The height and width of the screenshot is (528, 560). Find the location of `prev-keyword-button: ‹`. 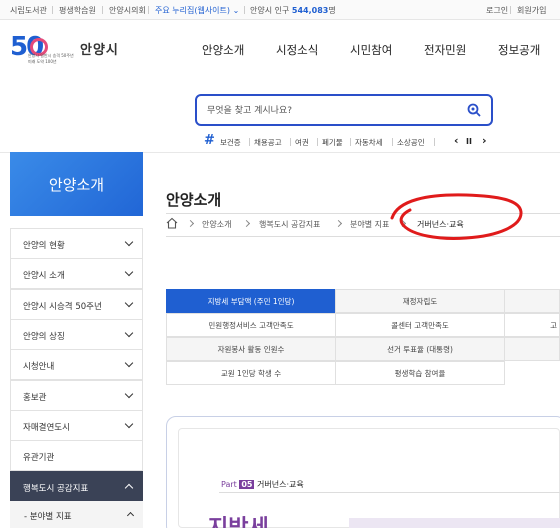

prev-keyword-button: ‹ is located at coordinates (456, 140).